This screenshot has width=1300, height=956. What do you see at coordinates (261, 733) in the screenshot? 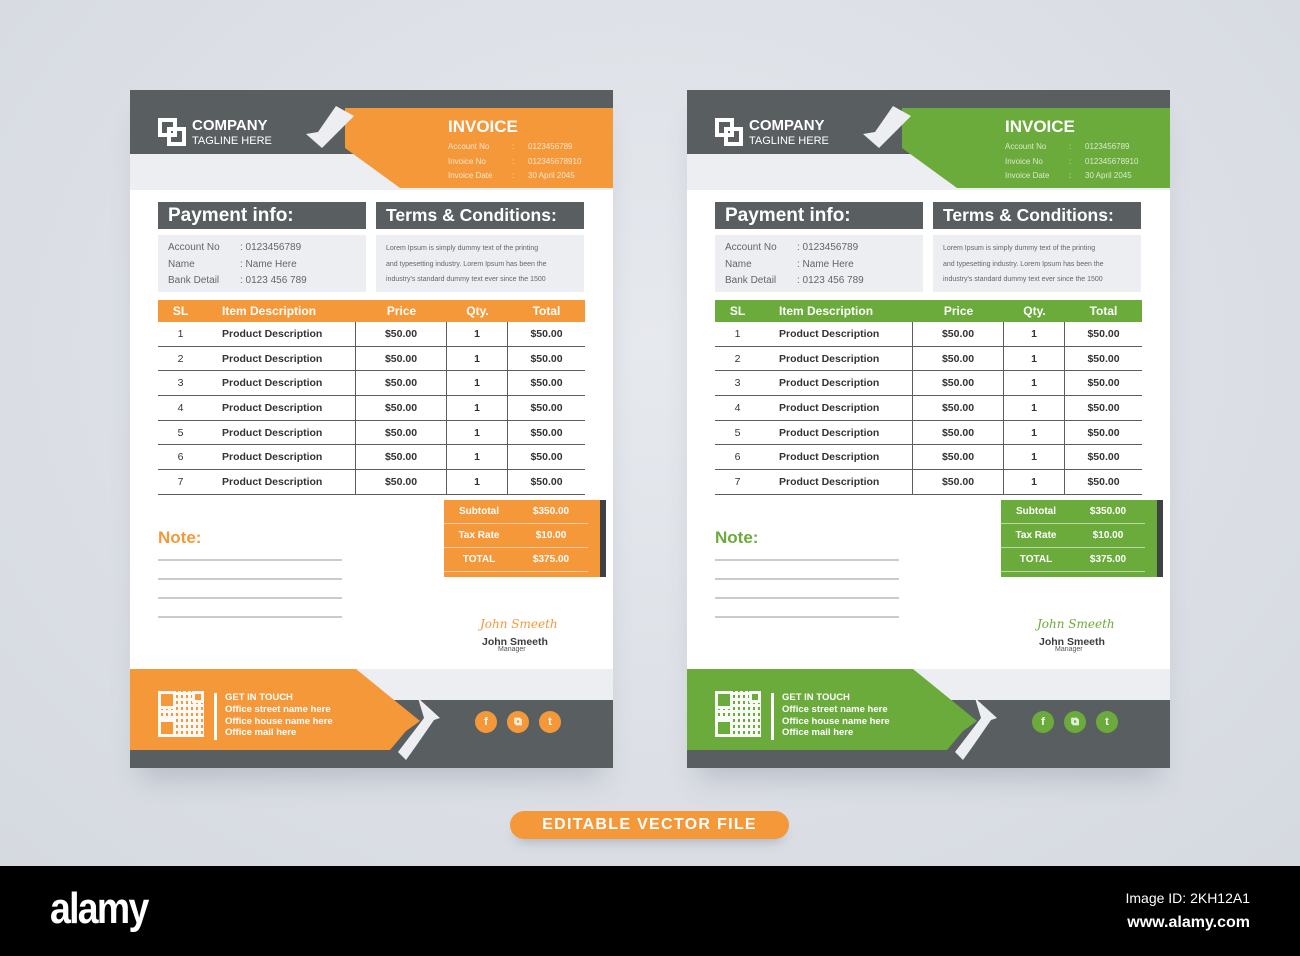
I see `contact-mail: Office mail here` at bounding box center [261, 733].